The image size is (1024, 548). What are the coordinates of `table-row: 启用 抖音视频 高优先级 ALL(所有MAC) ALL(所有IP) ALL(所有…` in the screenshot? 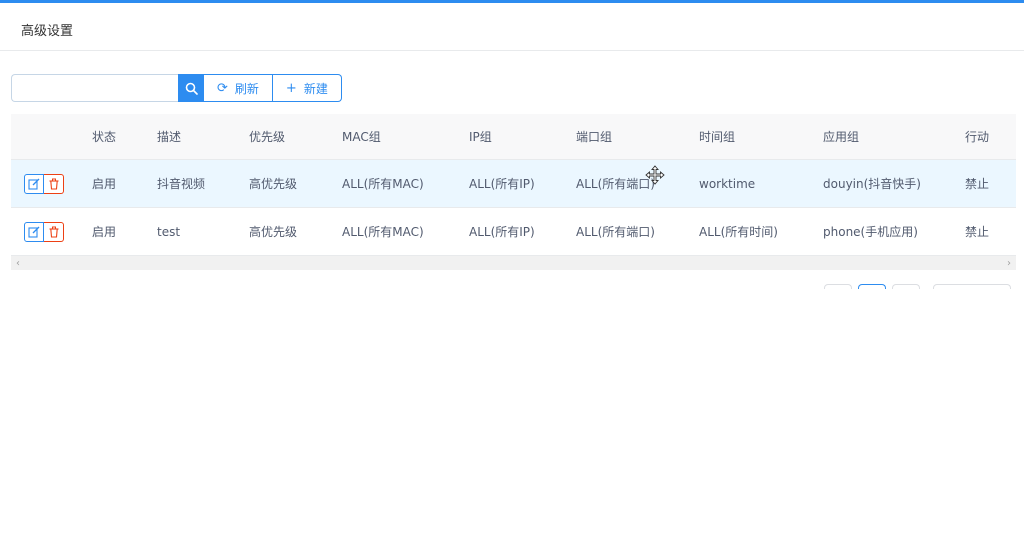 It's located at (513, 184).